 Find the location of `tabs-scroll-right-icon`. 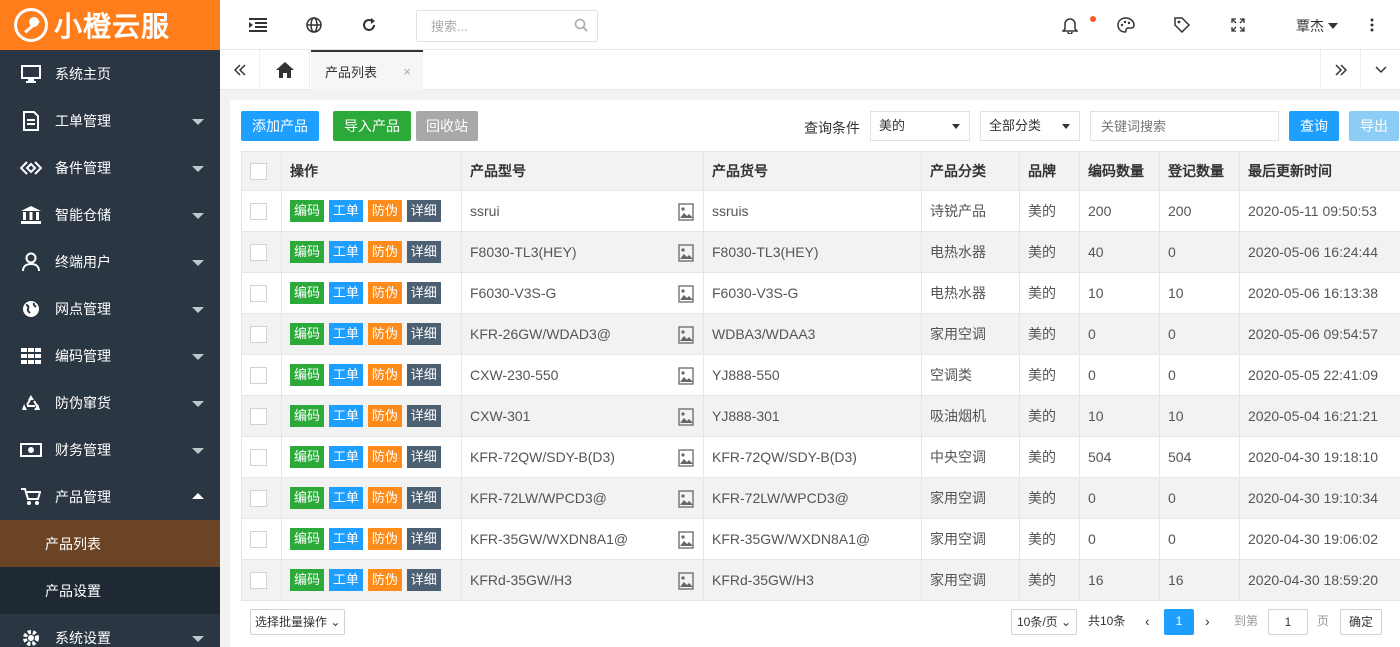

tabs-scroll-right-icon is located at coordinates (1340, 70).